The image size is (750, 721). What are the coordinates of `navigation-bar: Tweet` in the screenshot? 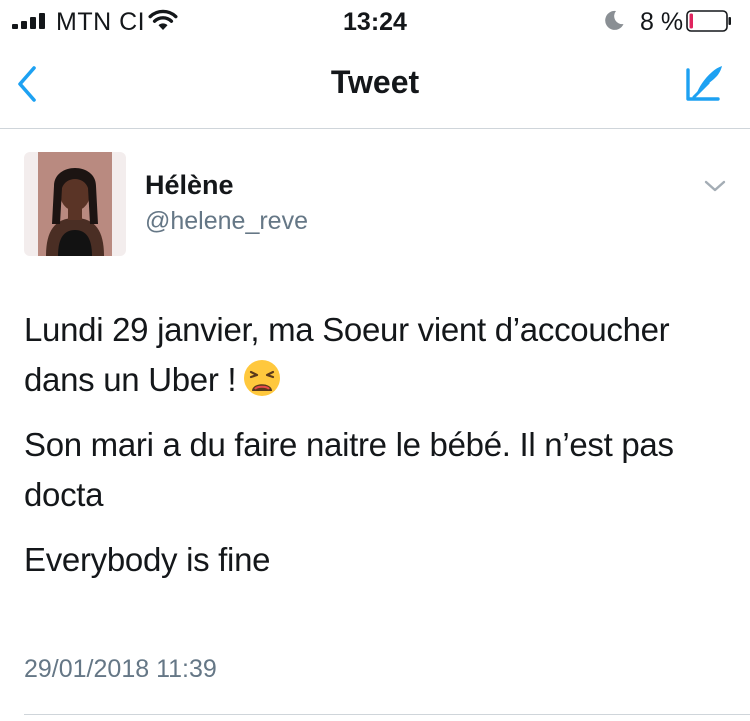 It's located at (375, 84).